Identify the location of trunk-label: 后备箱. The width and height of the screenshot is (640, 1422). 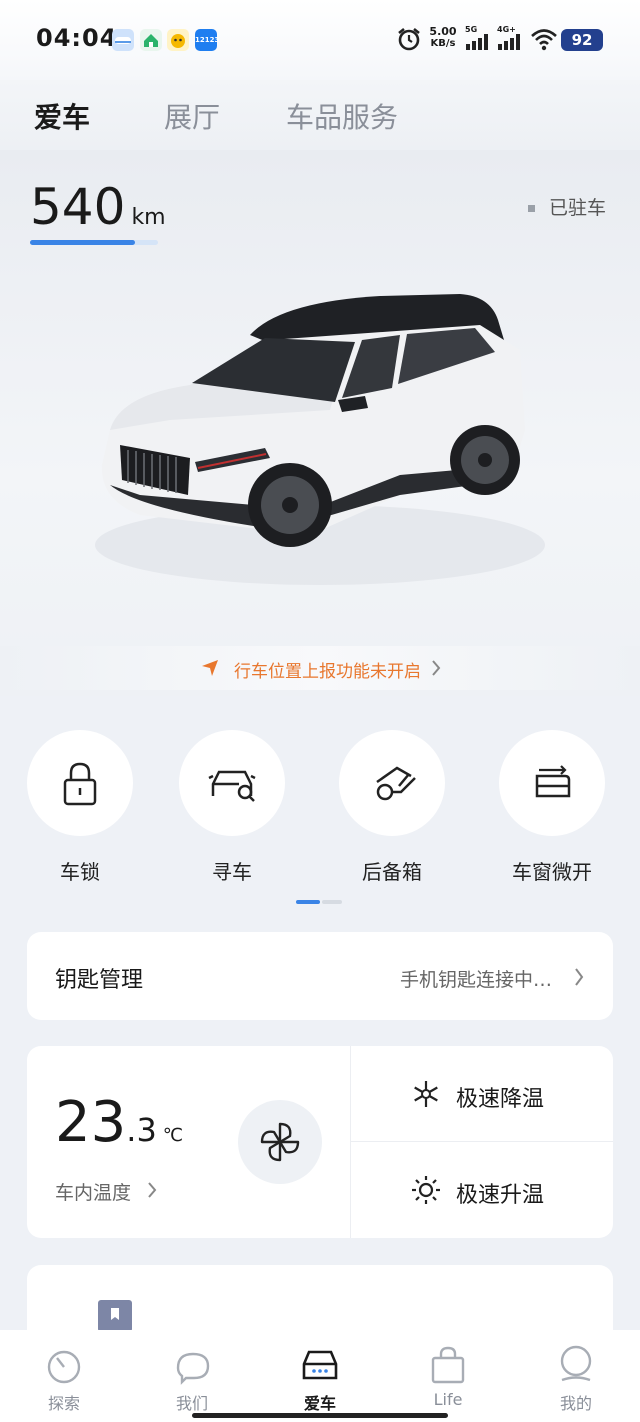
(392, 872).